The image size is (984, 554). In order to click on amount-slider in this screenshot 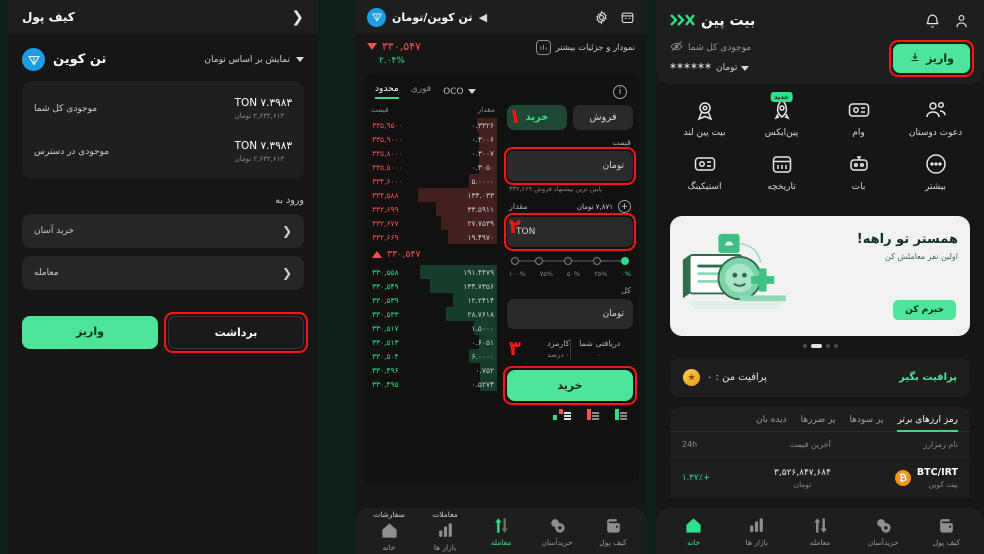, I will do `click(570, 261)`.